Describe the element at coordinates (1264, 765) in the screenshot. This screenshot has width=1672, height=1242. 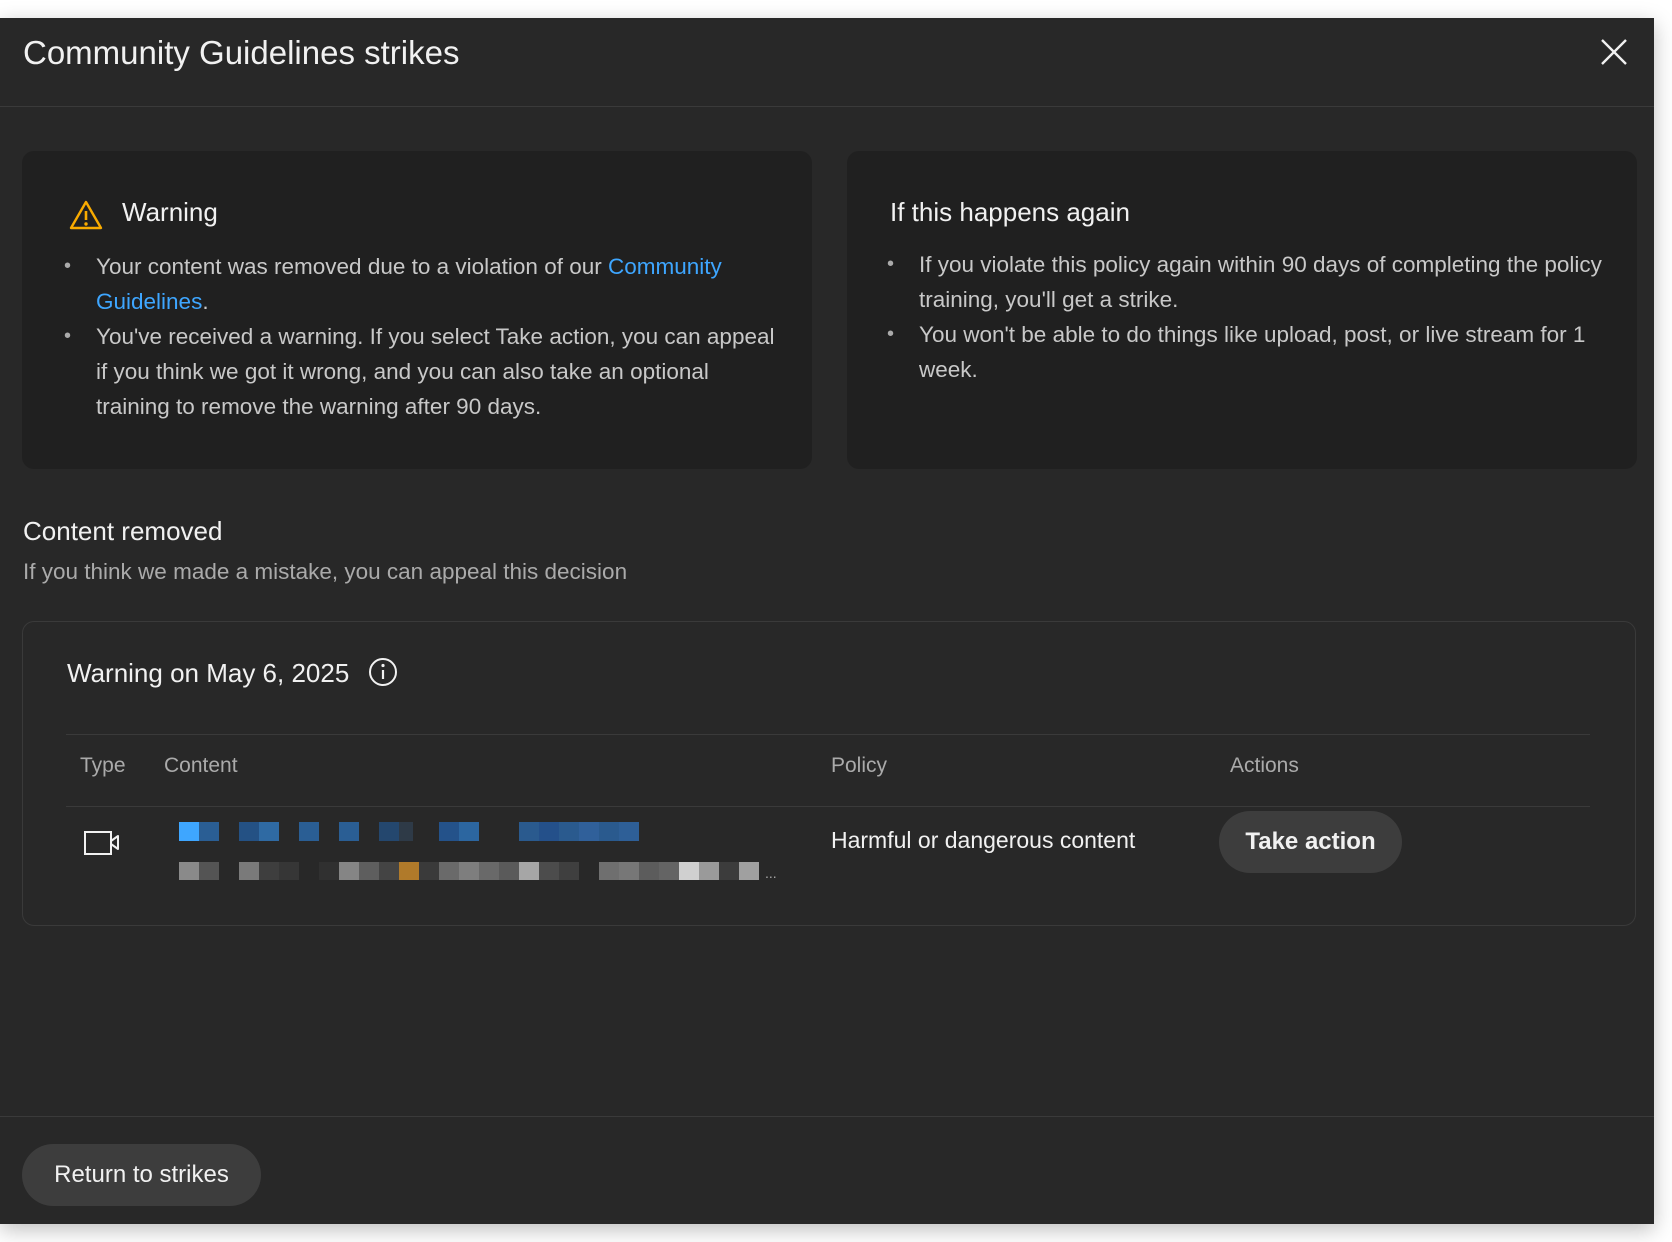
I see `column-header-actions: Actions` at that location.